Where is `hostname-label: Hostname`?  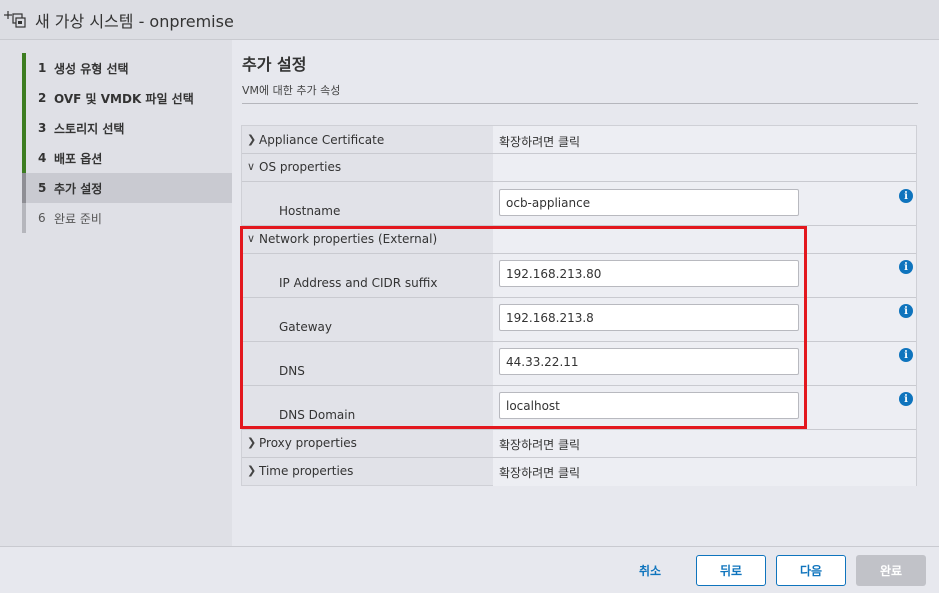
hostname-label: Hostname is located at coordinates (310, 211).